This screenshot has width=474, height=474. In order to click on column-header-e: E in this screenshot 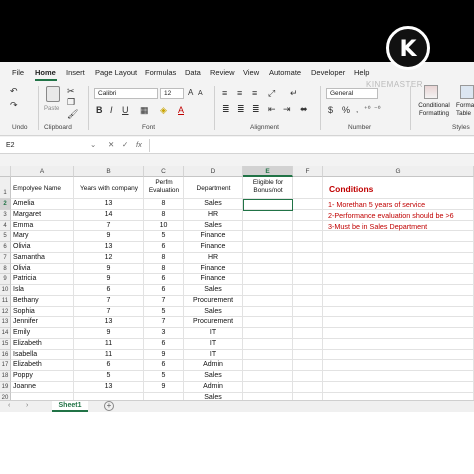, I will do `click(268, 171)`.